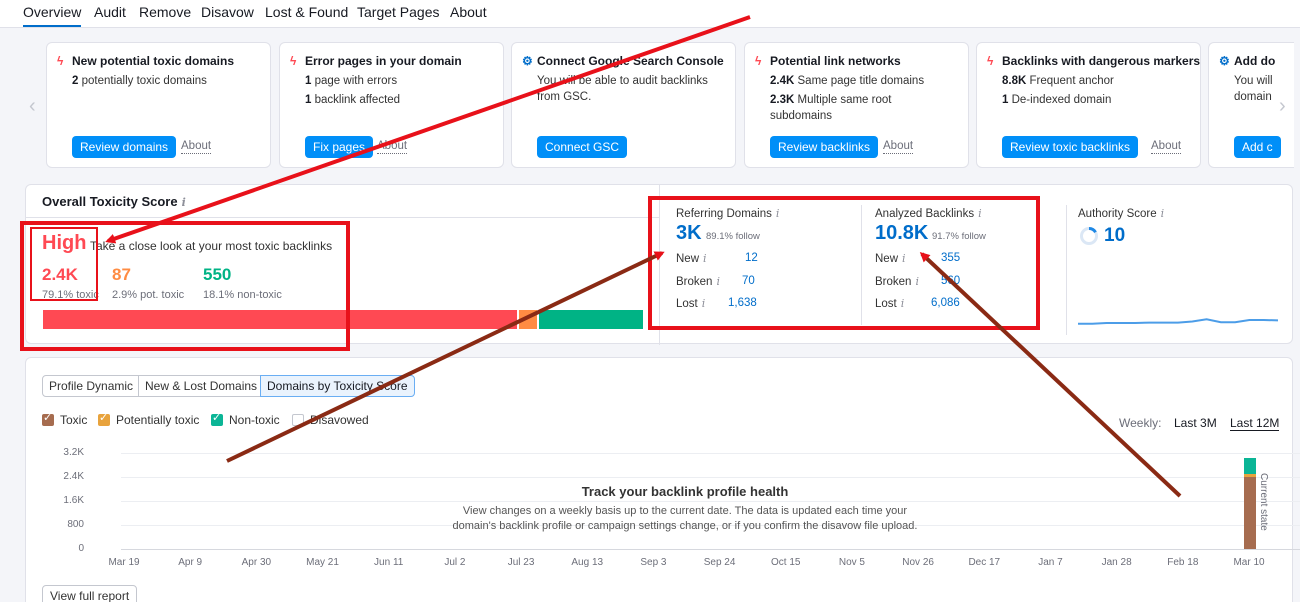  I want to click on authority-ring-icon, so click(1089, 235).